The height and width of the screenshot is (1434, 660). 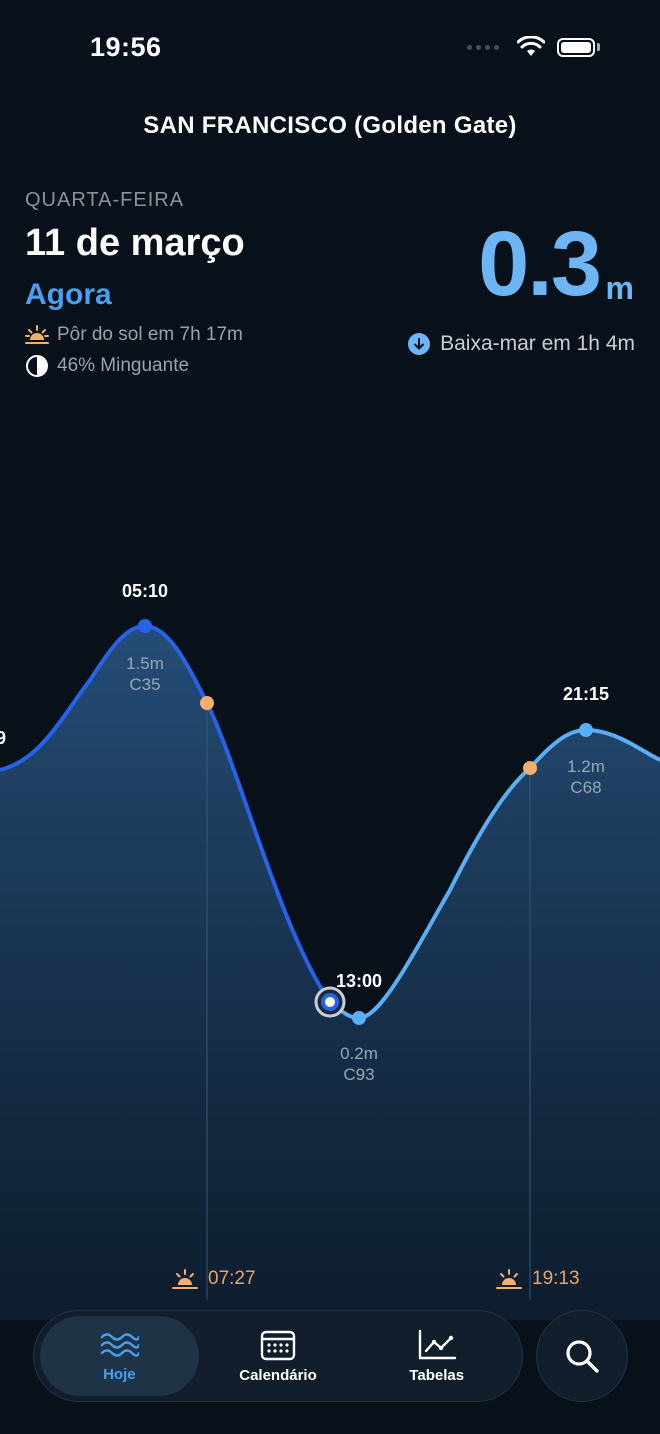 I want to click on signal-icon, so click(x=483, y=47).